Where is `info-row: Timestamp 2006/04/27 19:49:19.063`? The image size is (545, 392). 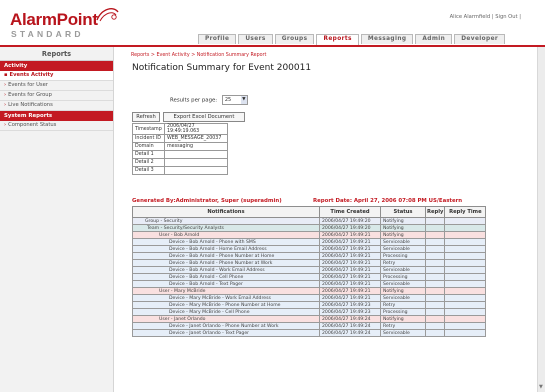 info-row: Timestamp 2006/04/27 19:49:19.063 is located at coordinates (180, 129).